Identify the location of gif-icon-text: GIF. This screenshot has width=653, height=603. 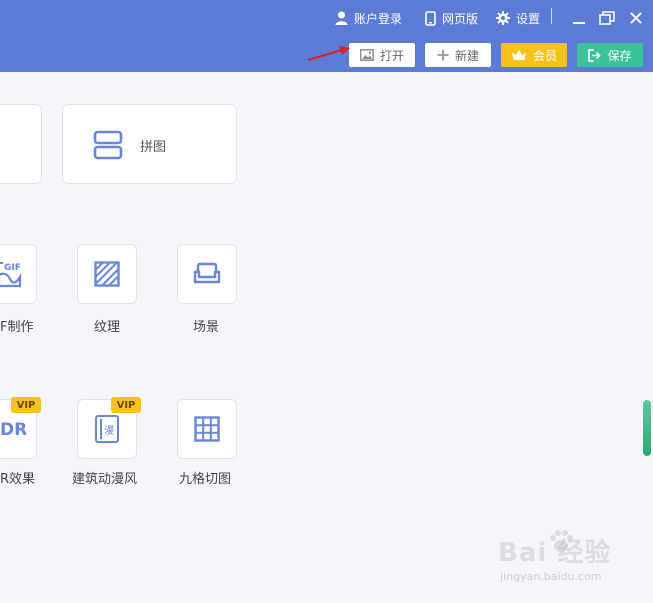
(12, 268).